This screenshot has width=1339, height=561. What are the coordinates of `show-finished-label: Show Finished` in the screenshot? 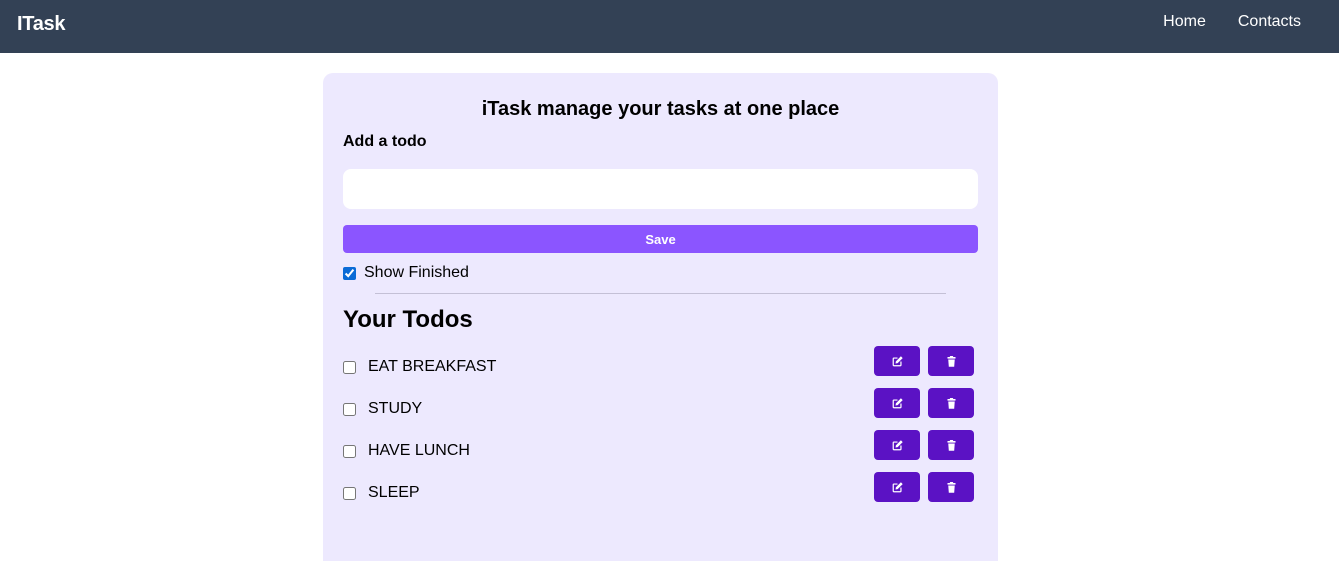 It's located at (416, 272).